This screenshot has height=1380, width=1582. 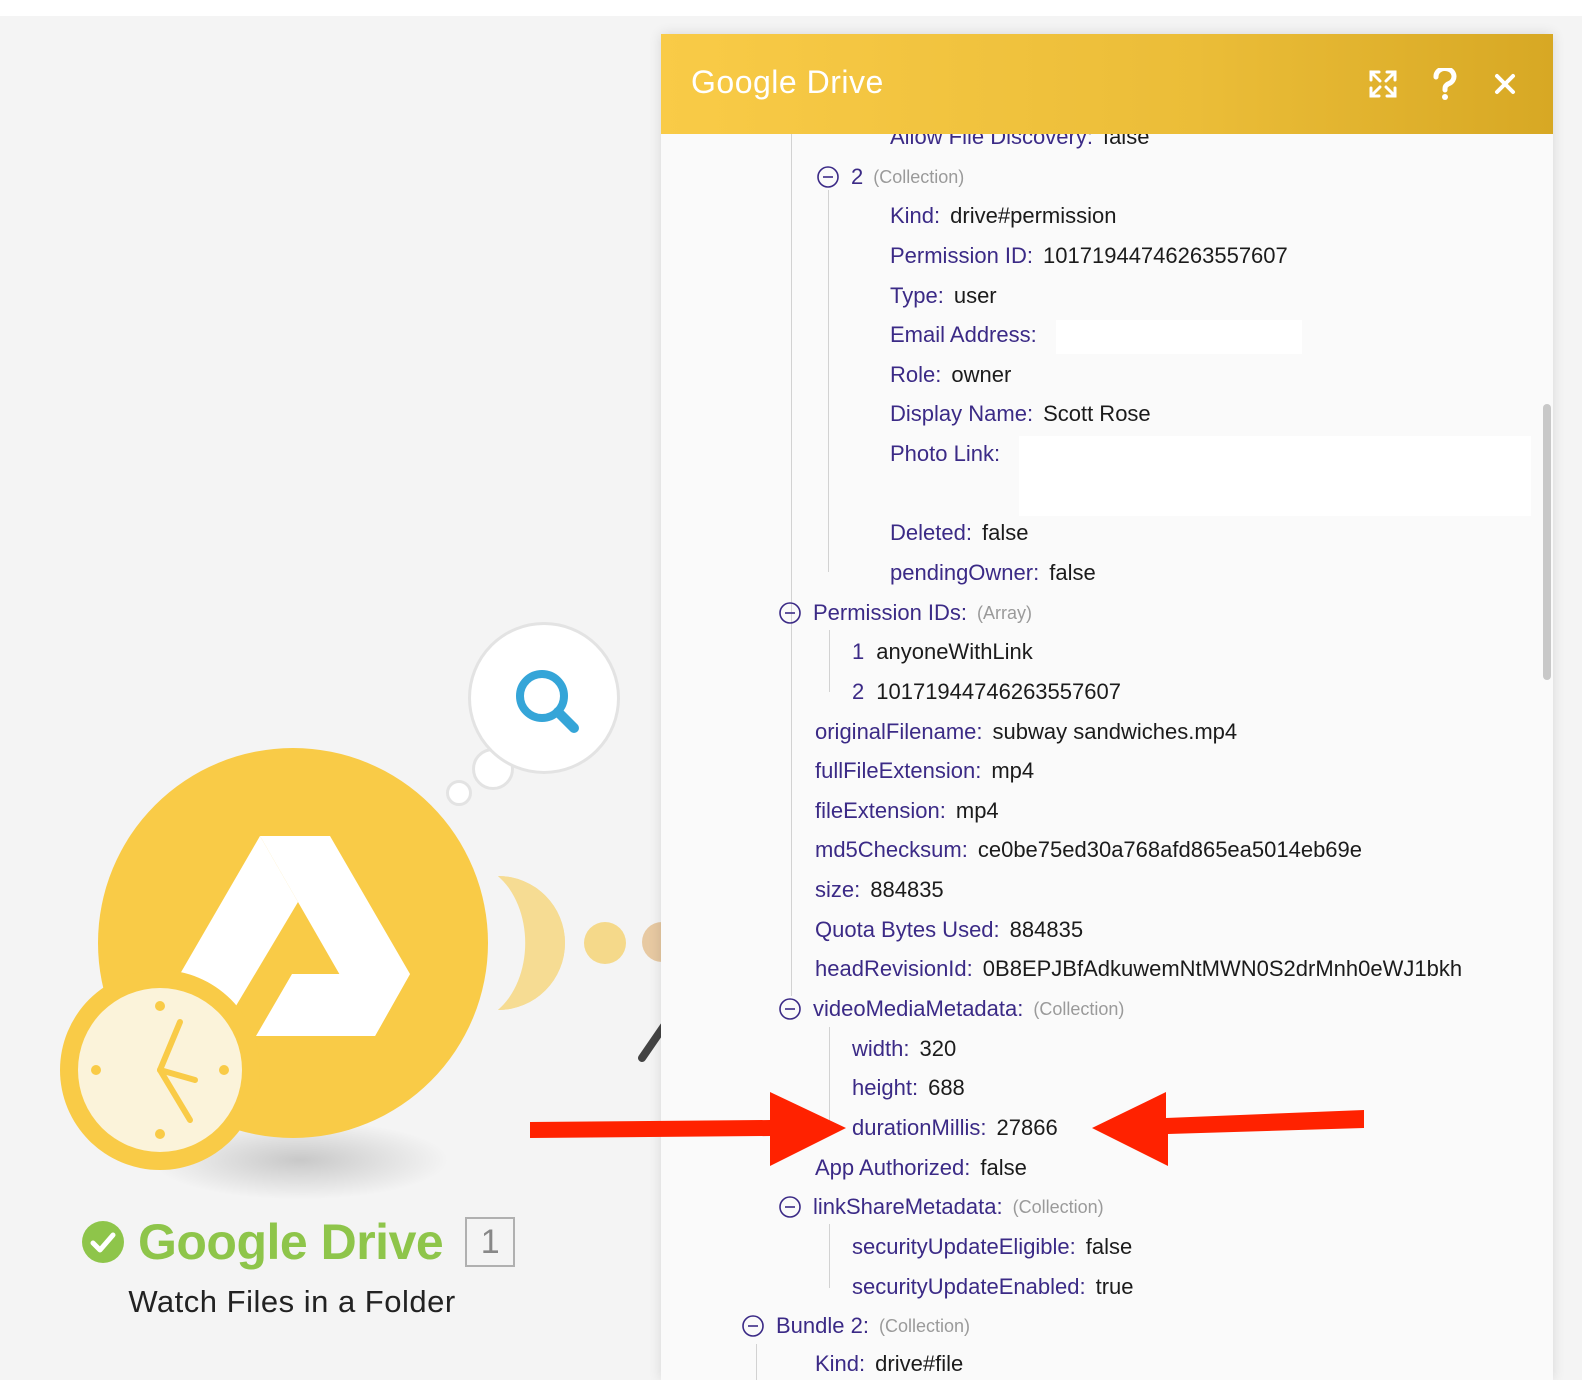 I want to click on row-file-extension: fileExtension: mp4, so click(x=907, y=810).